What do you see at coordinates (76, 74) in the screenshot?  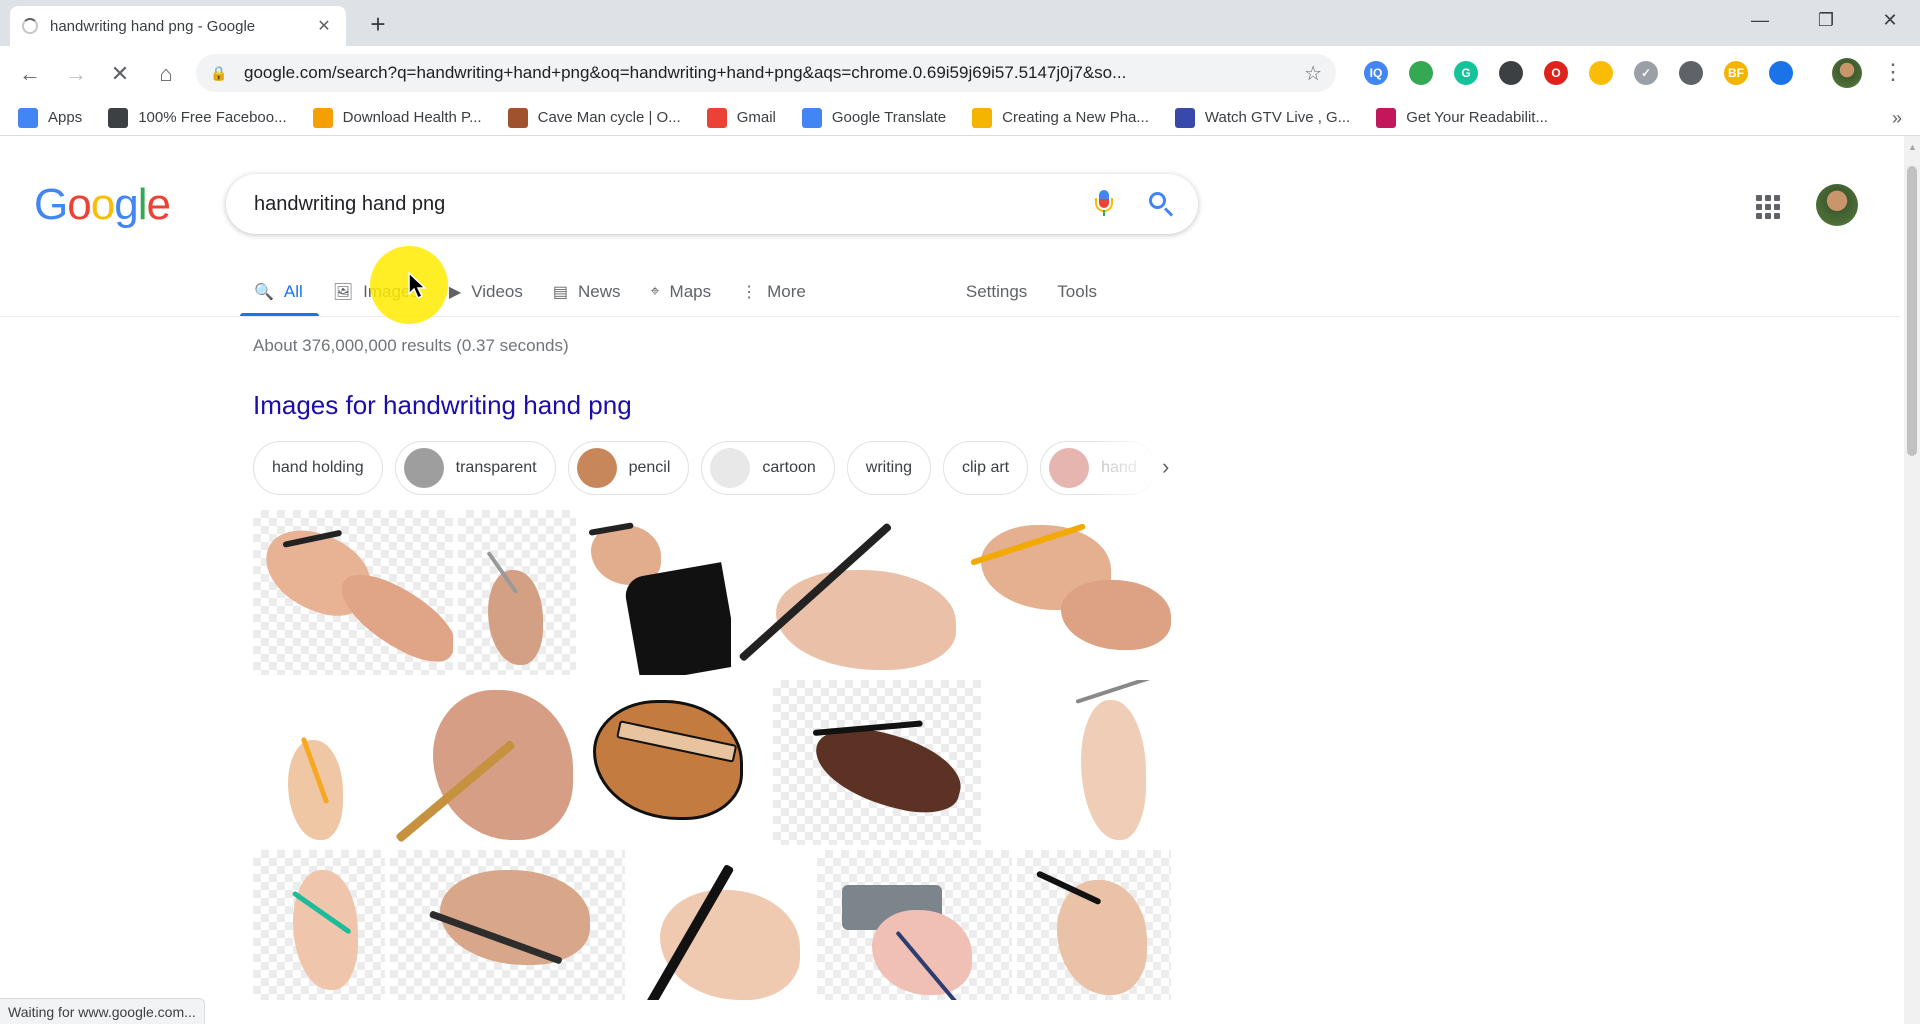 I see `forward-button: →` at bounding box center [76, 74].